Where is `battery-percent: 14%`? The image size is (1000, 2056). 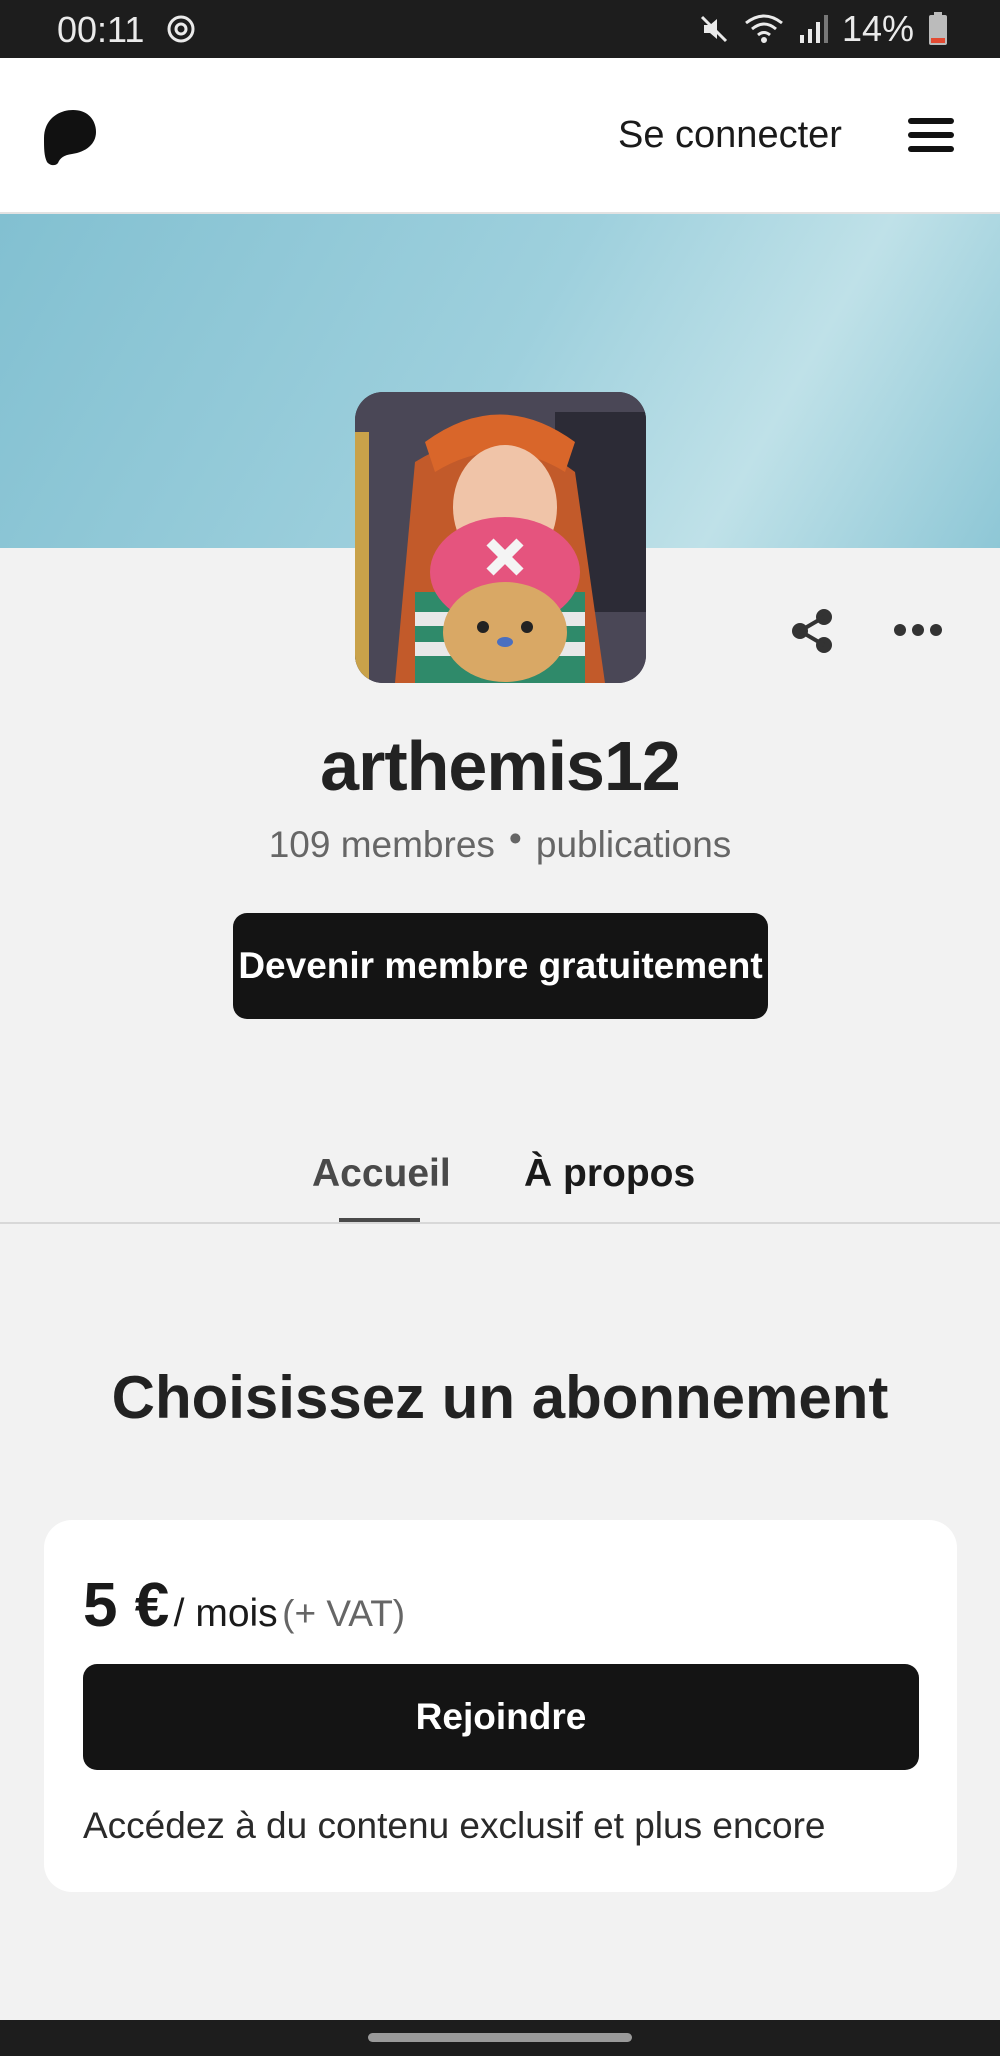
battery-percent: 14% is located at coordinates (877, 28).